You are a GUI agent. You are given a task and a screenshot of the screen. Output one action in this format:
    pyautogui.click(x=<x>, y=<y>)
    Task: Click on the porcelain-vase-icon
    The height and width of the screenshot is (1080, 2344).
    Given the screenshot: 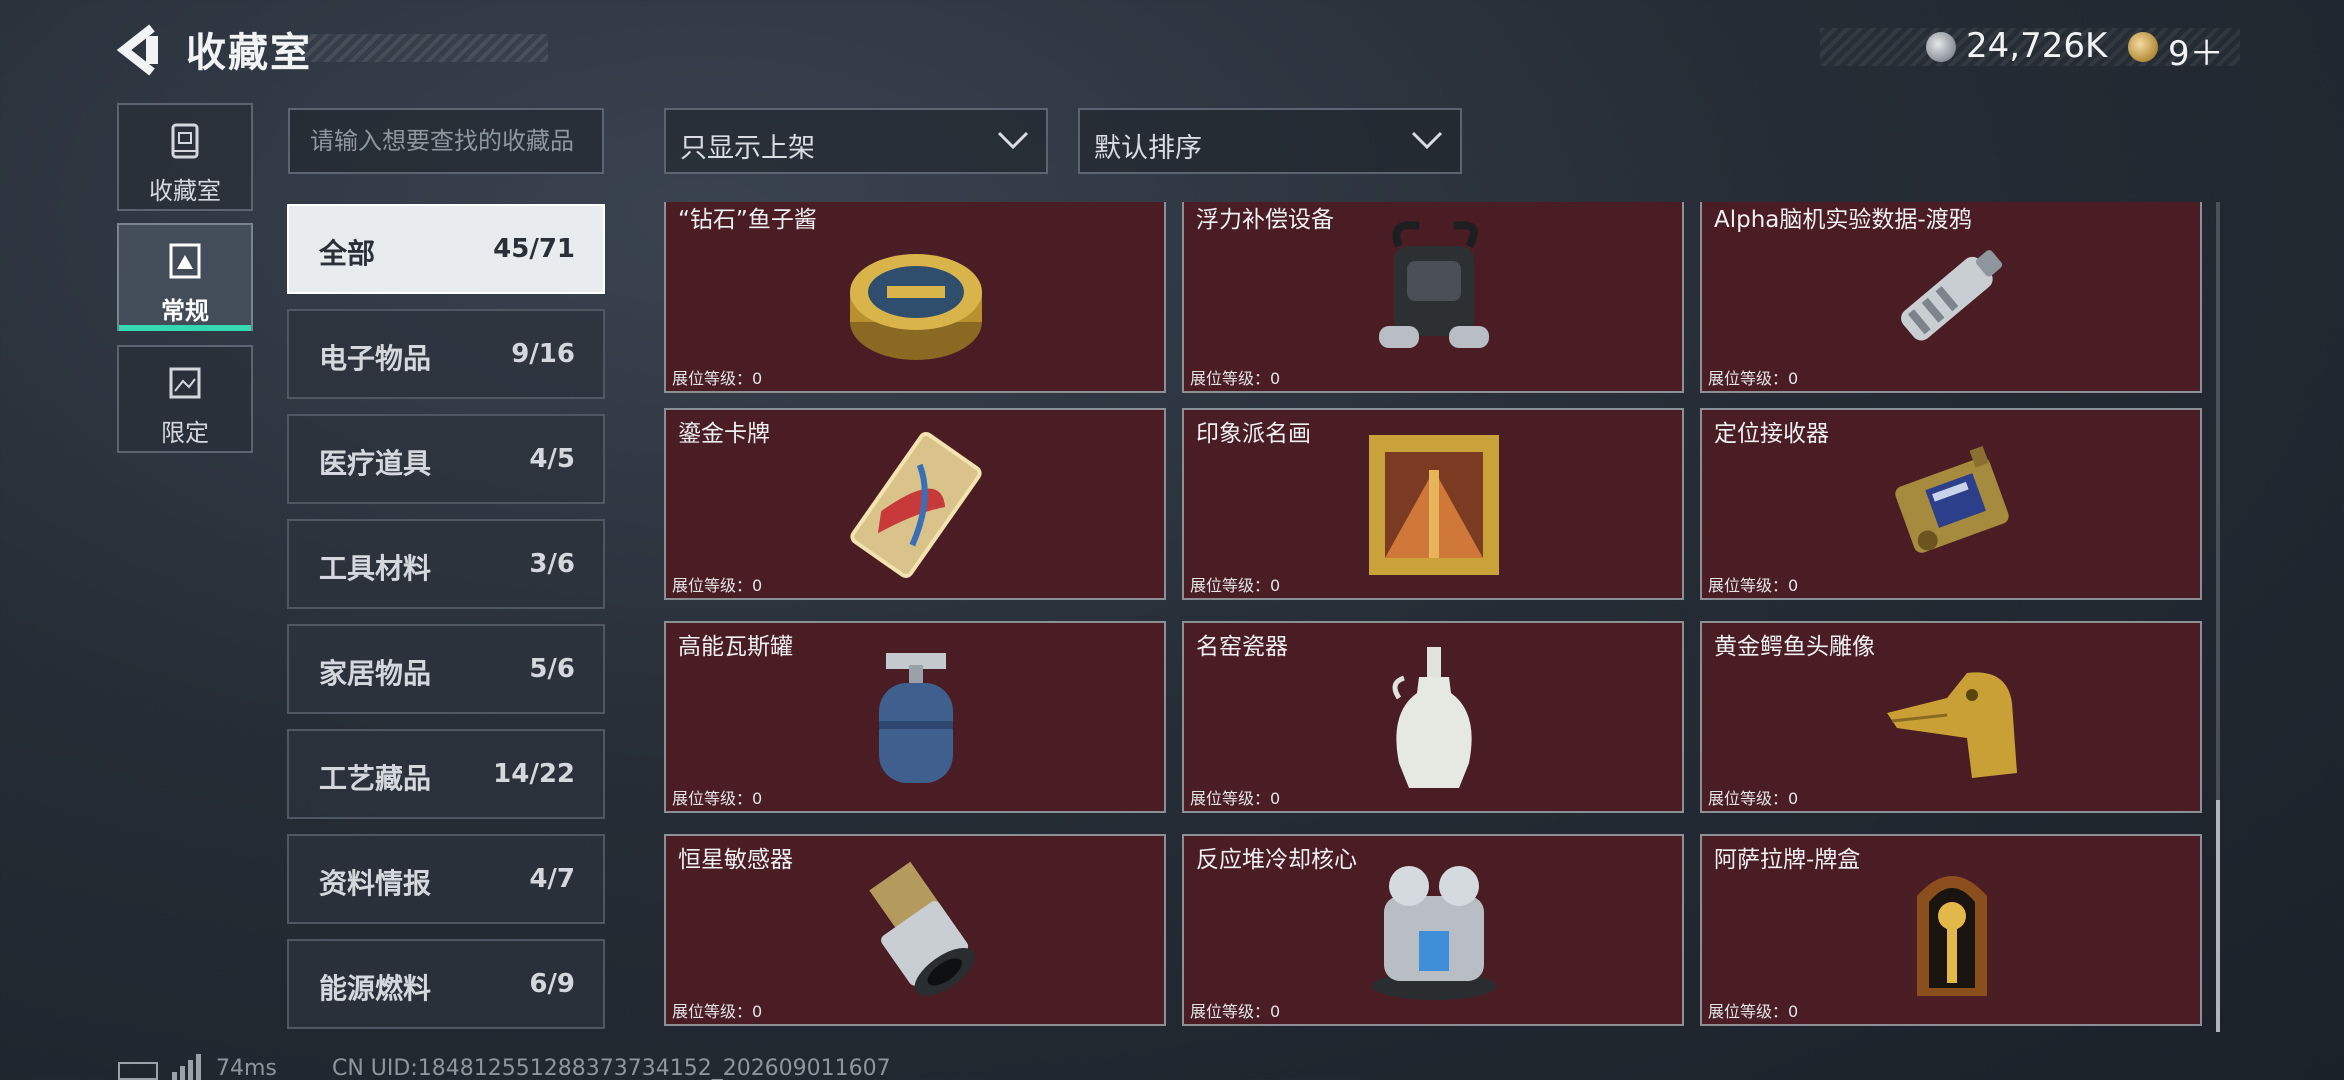 What is the action you would take?
    pyautogui.click(x=1432, y=717)
    